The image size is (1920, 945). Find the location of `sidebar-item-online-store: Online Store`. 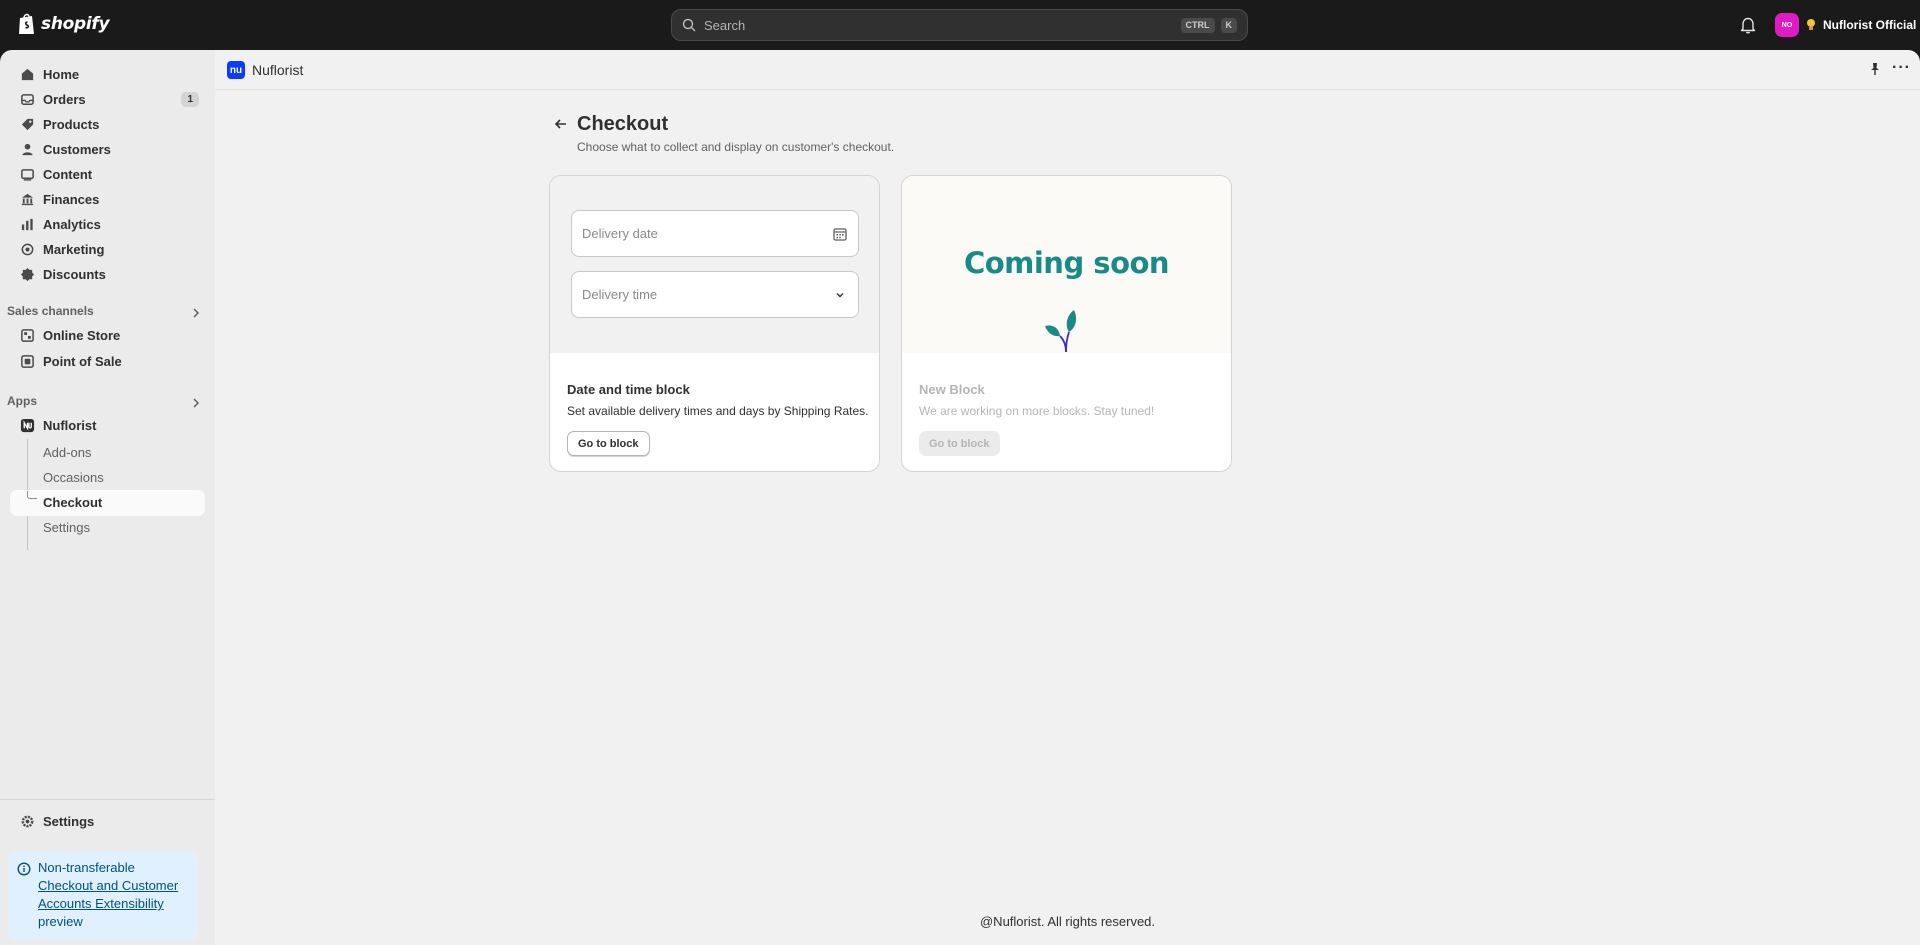

sidebar-item-online-store: Online Store is located at coordinates (107, 335).